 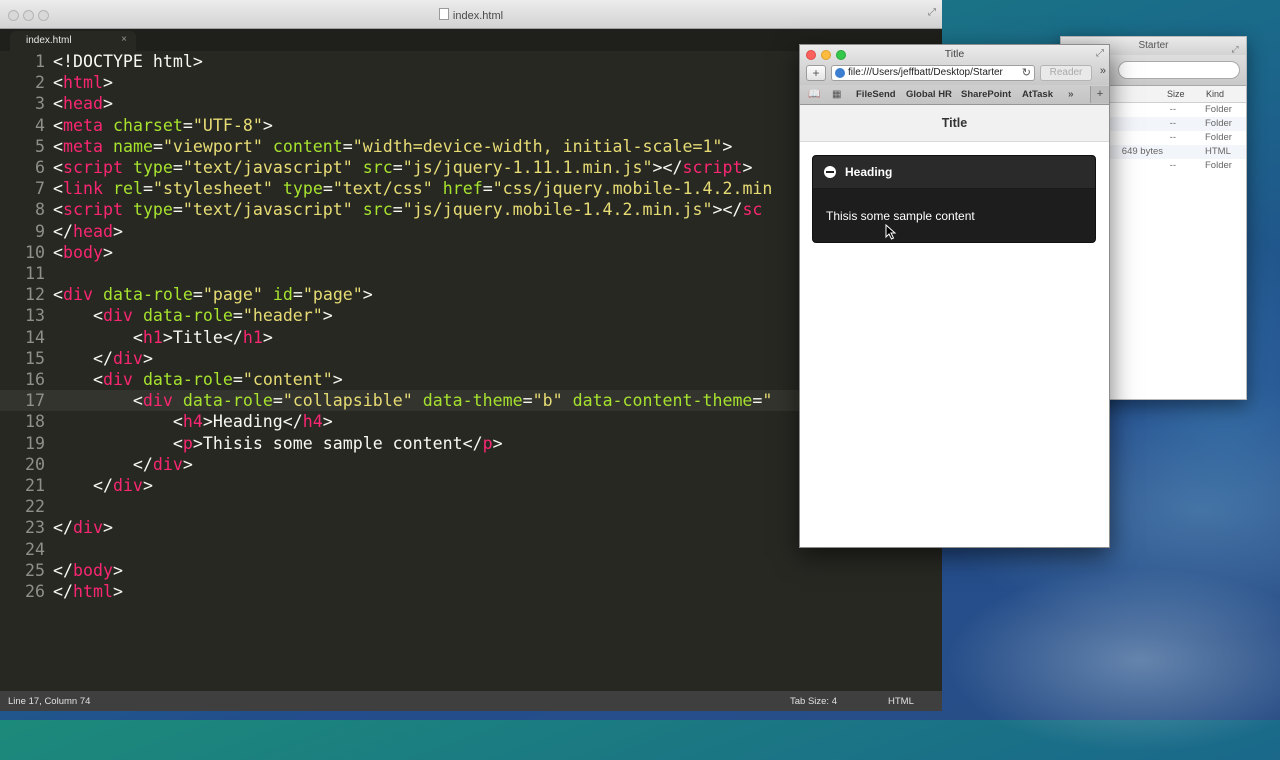 I want to click on collapsible-content: Thisis some sample content, so click(x=954, y=216).